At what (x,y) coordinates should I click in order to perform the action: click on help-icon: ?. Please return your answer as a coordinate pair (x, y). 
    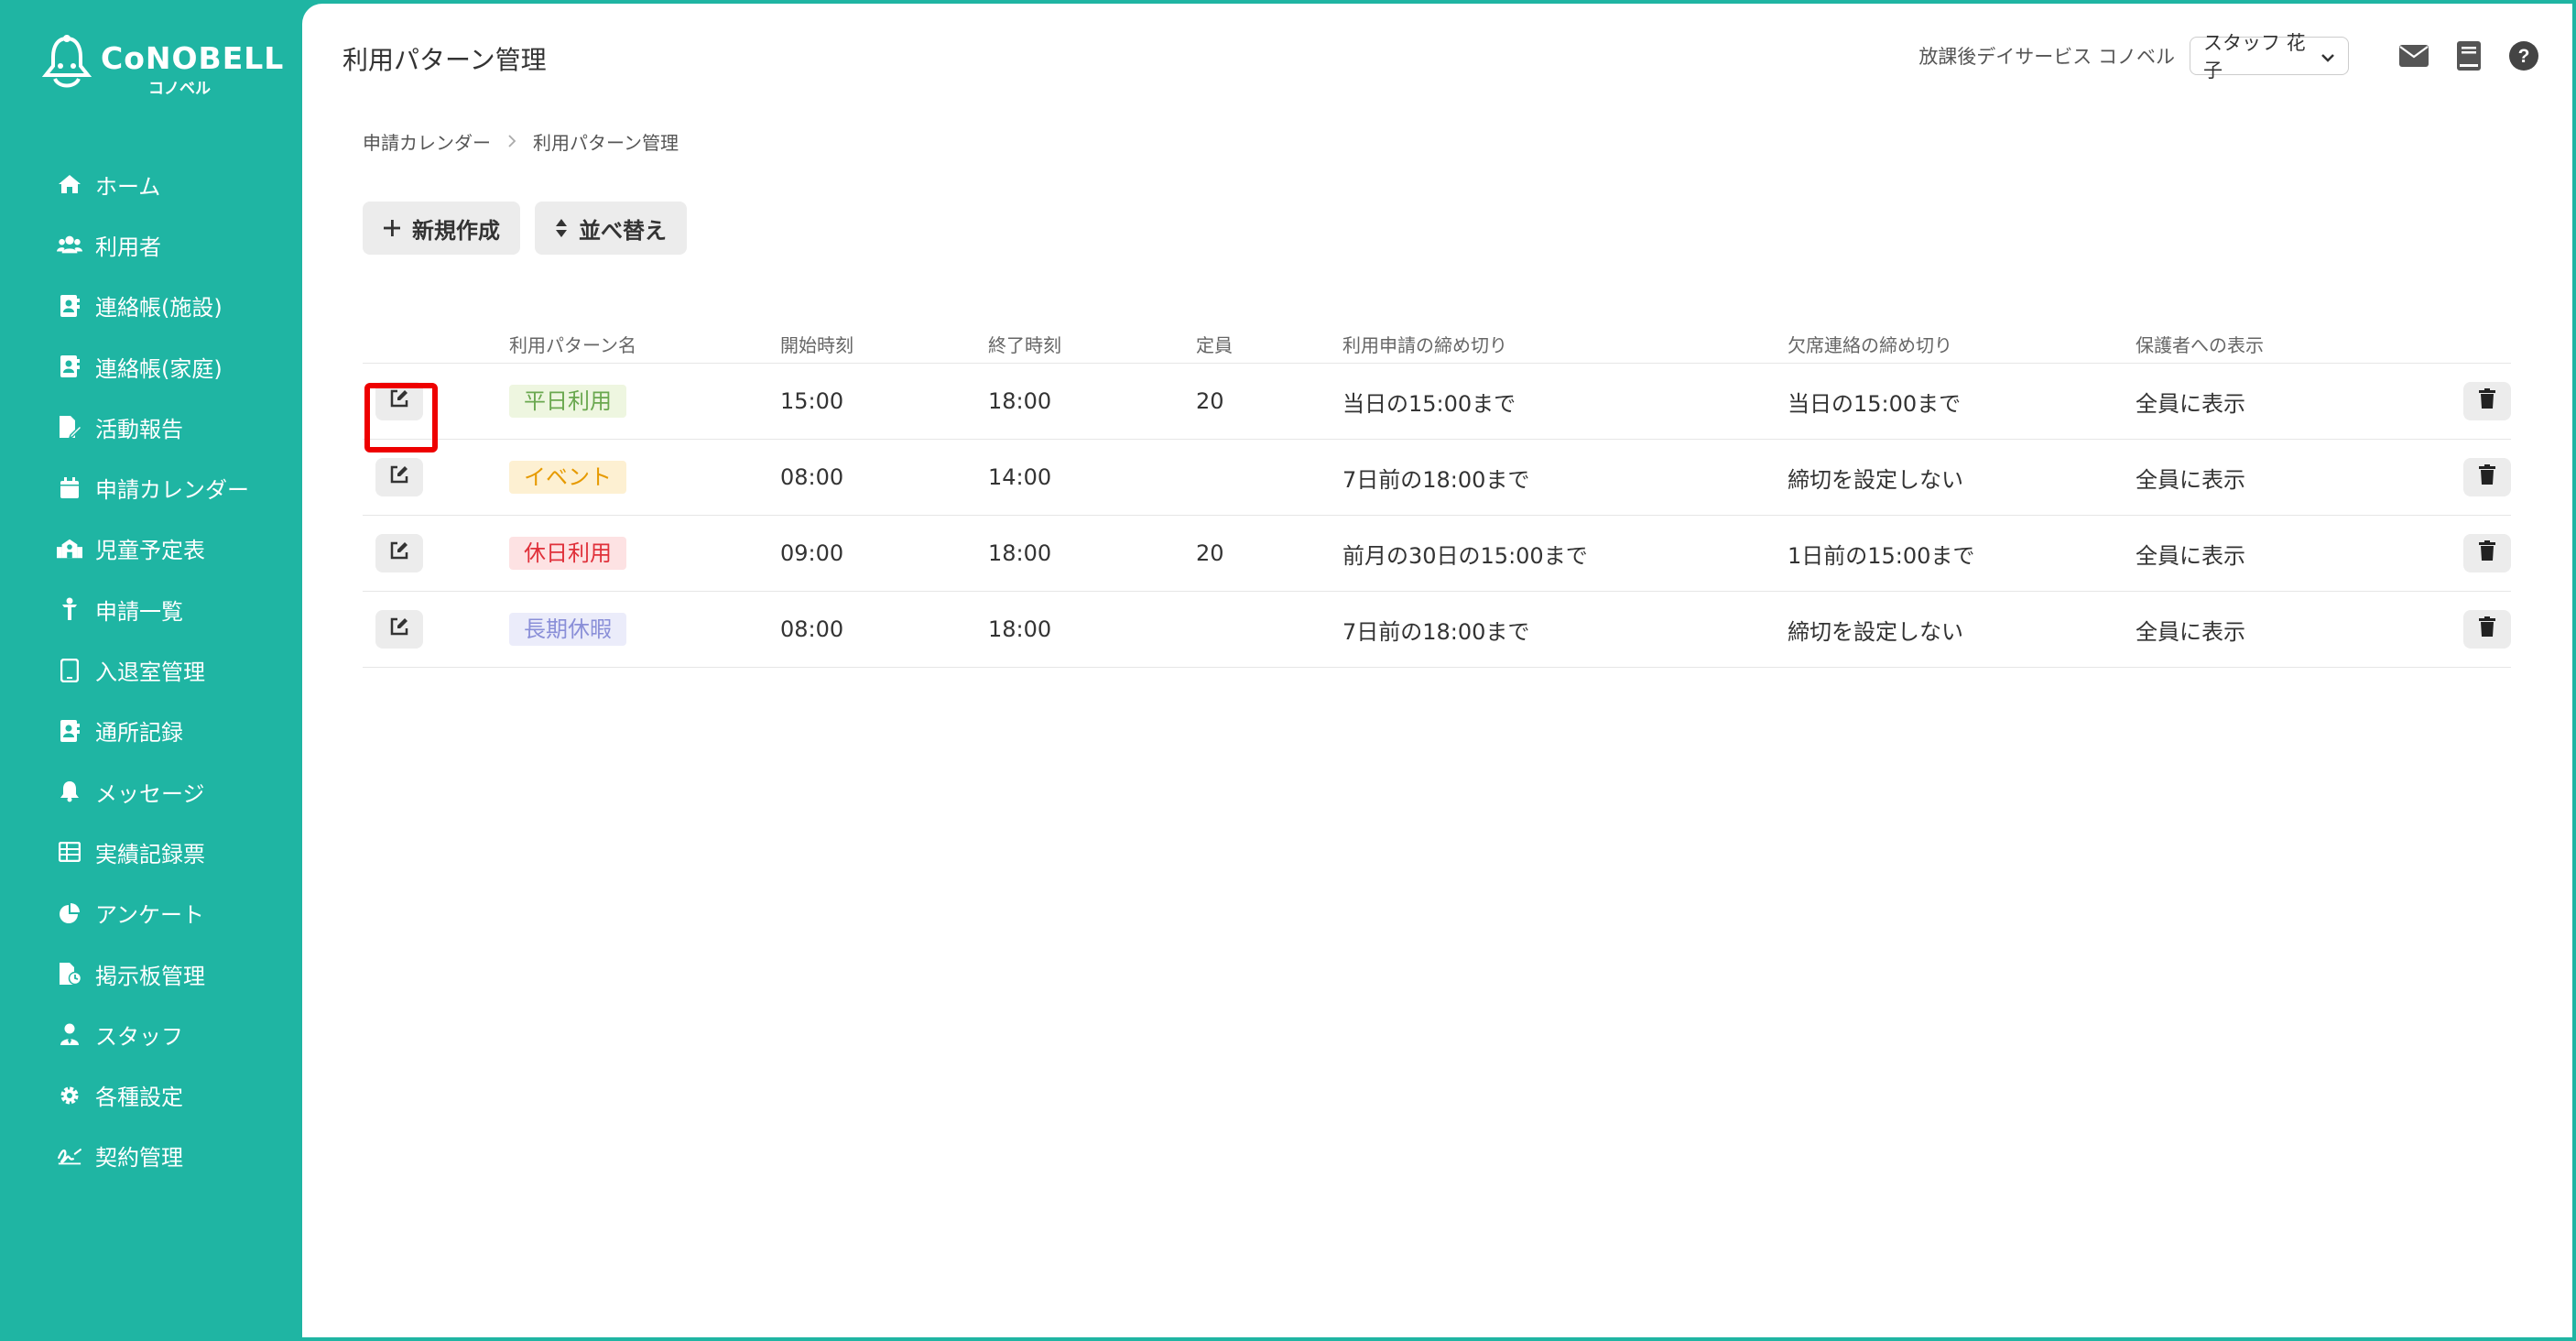
    Looking at the image, I should click on (2523, 56).